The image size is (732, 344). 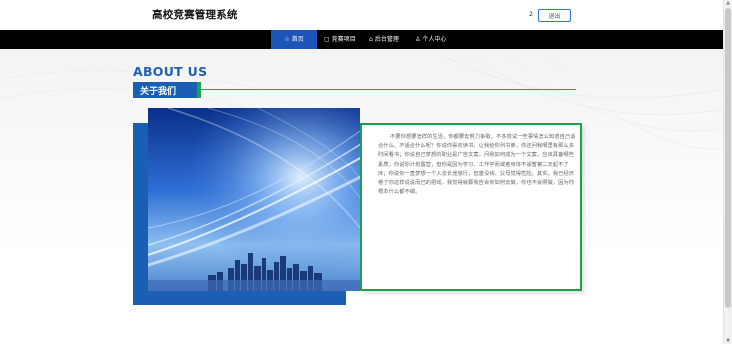 What do you see at coordinates (297, 39) in the screenshot?
I see `nav-item-label: 首页` at bounding box center [297, 39].